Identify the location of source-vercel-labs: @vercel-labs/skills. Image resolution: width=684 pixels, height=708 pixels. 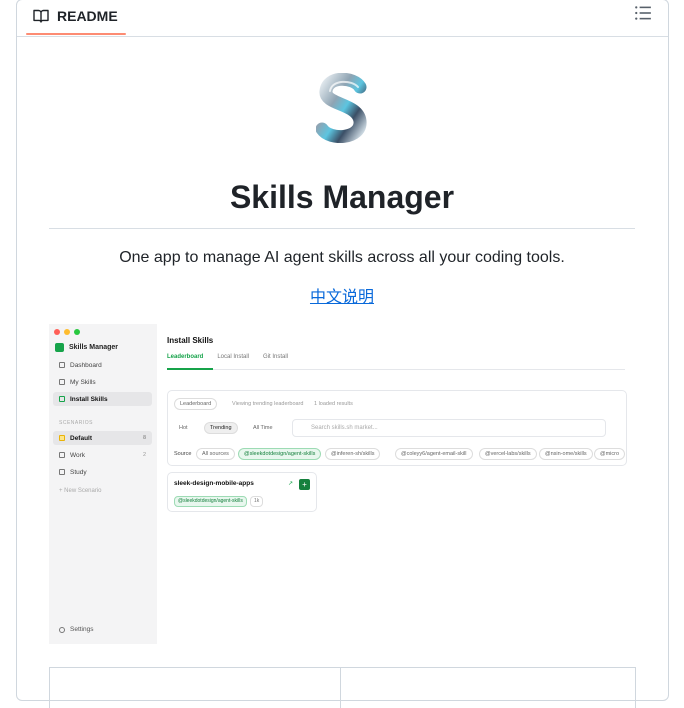
(508, 454).